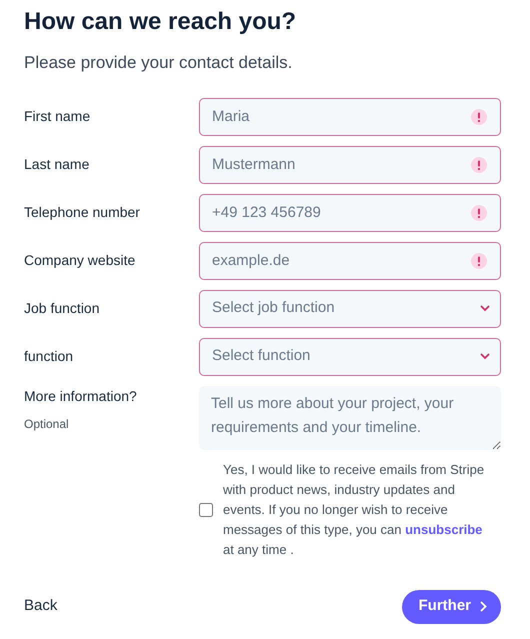 This screenshot has width=530, height=639. Describe the element at coordinates (350, 309) in the screenshot. I see `select-field: Select job function` at that location.